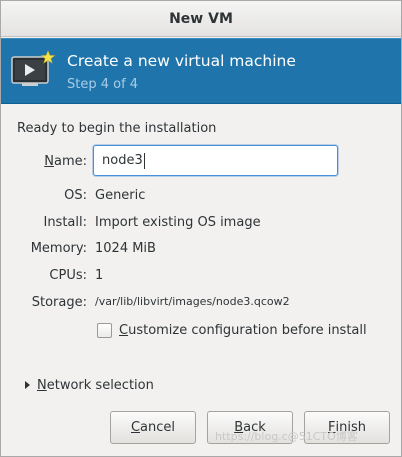  I want to click on memory-value: 1024 MiB, so click(125, 248).